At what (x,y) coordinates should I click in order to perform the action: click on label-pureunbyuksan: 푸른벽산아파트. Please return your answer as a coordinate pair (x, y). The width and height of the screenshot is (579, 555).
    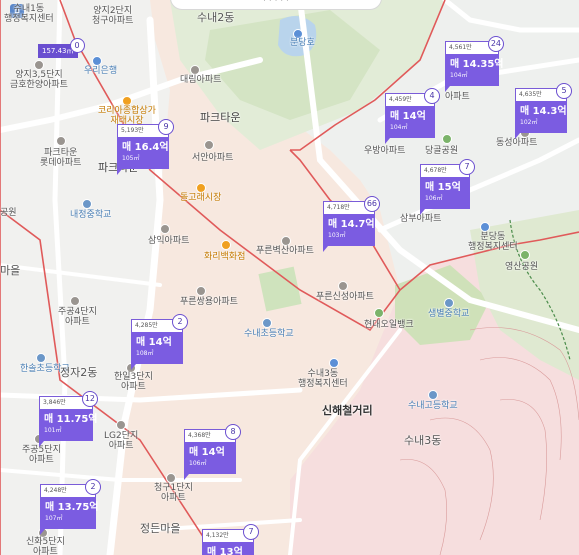
    Looking at the image, I should click on (285, 251).